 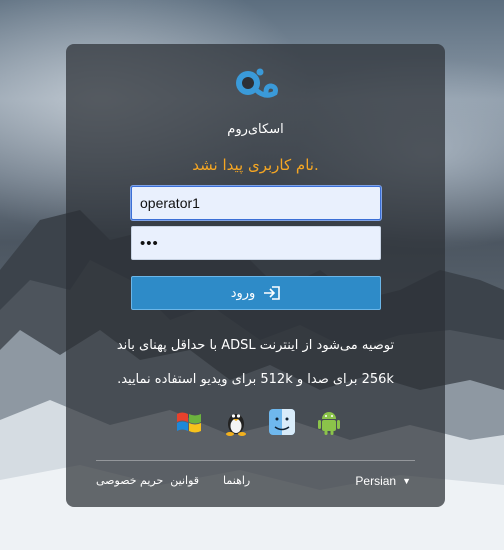 I want to click on footer-link-privacy: حریم خصوصی, so click(x=129, y=480).